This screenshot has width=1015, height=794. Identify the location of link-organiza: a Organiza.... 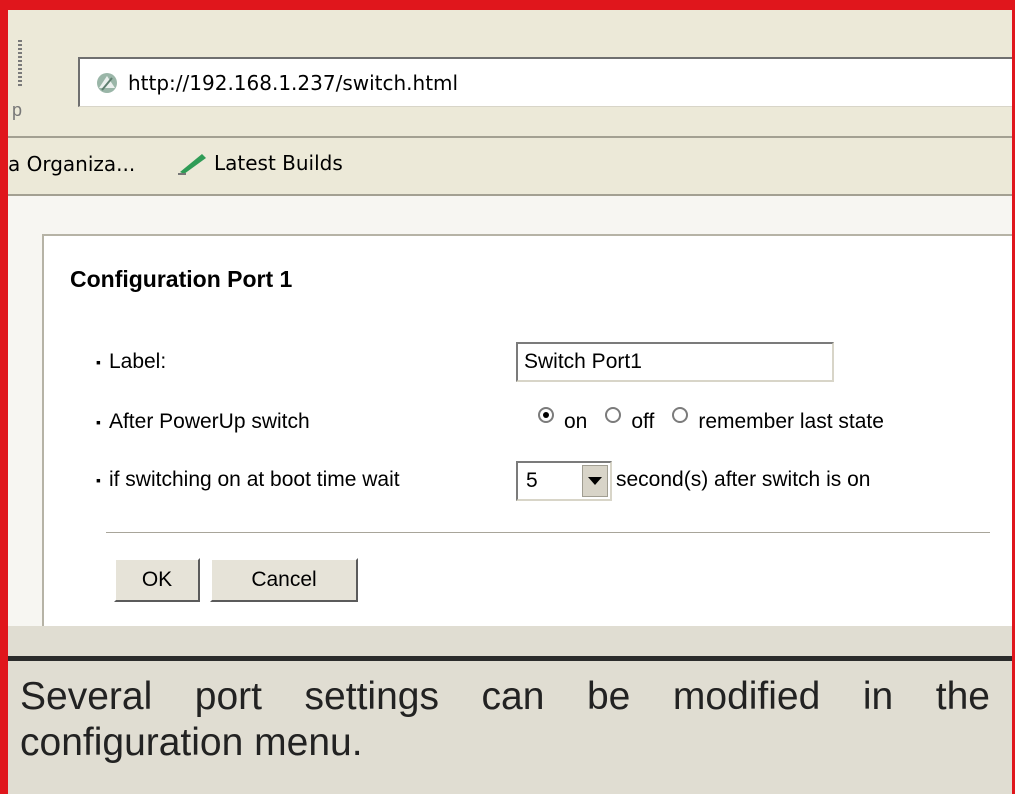
(71, 164).